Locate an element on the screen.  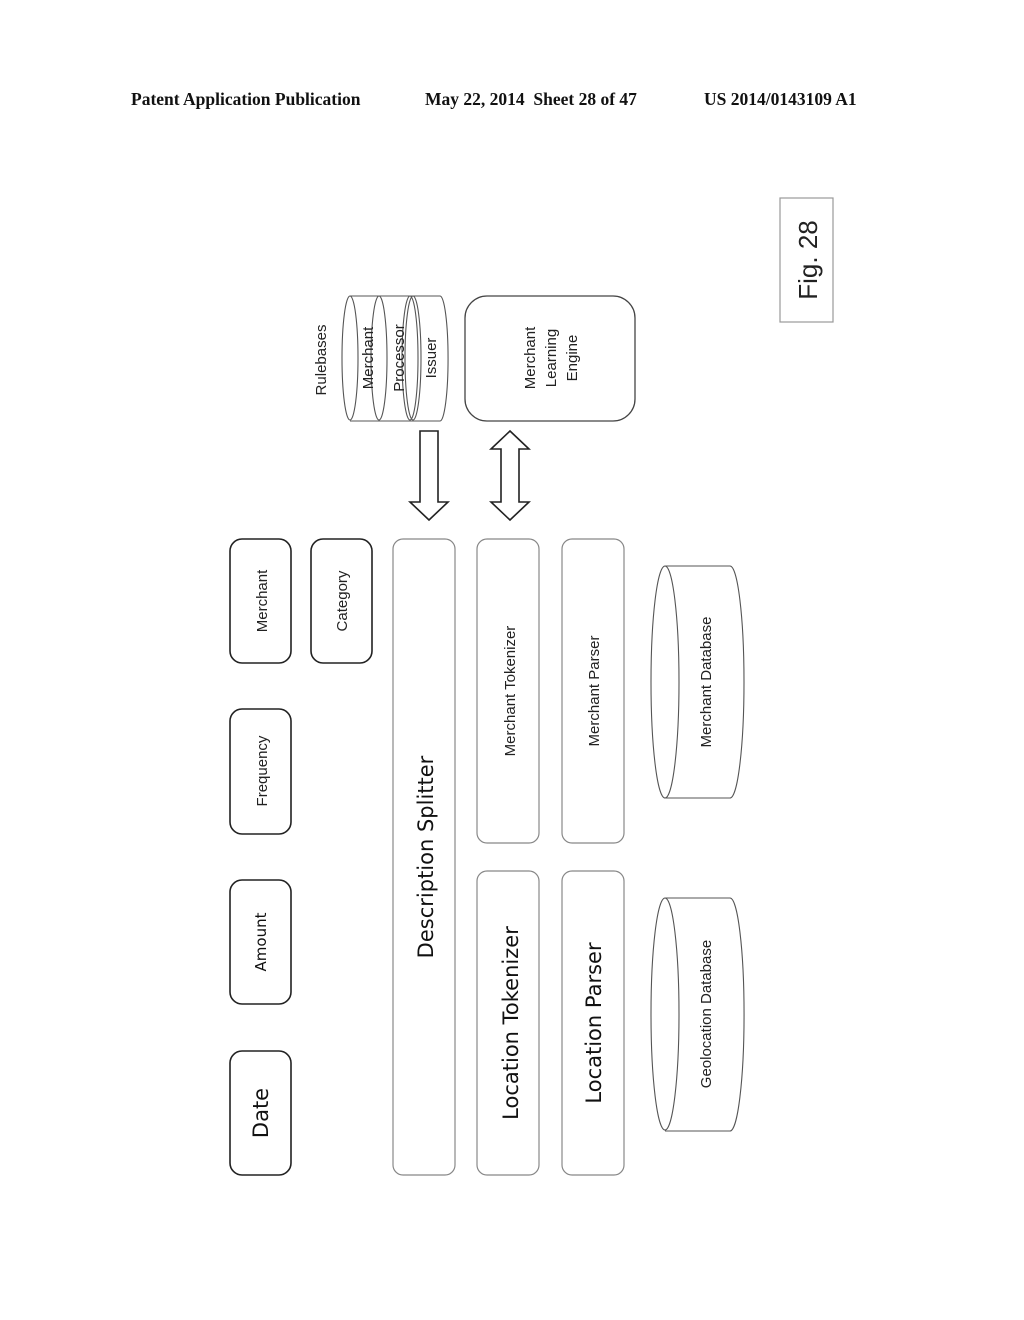
merchant-tokenizer-label: Merchant Tokenizer is located at coordinates (510, 691).